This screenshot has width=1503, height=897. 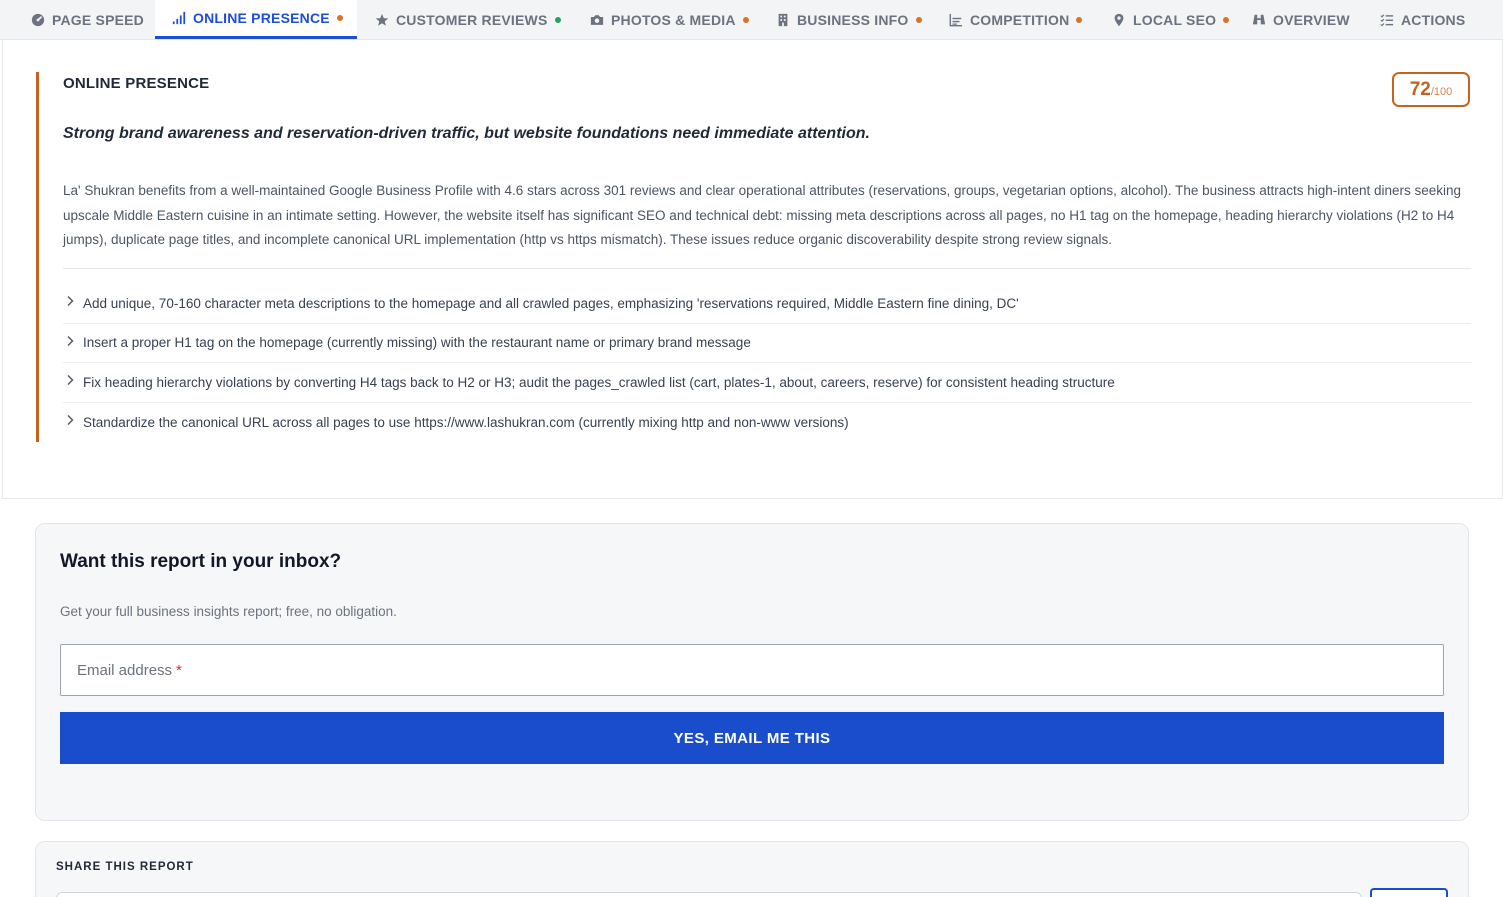 I want to click on tab-competition: COMPETITION, so click(x=1015, y=19).